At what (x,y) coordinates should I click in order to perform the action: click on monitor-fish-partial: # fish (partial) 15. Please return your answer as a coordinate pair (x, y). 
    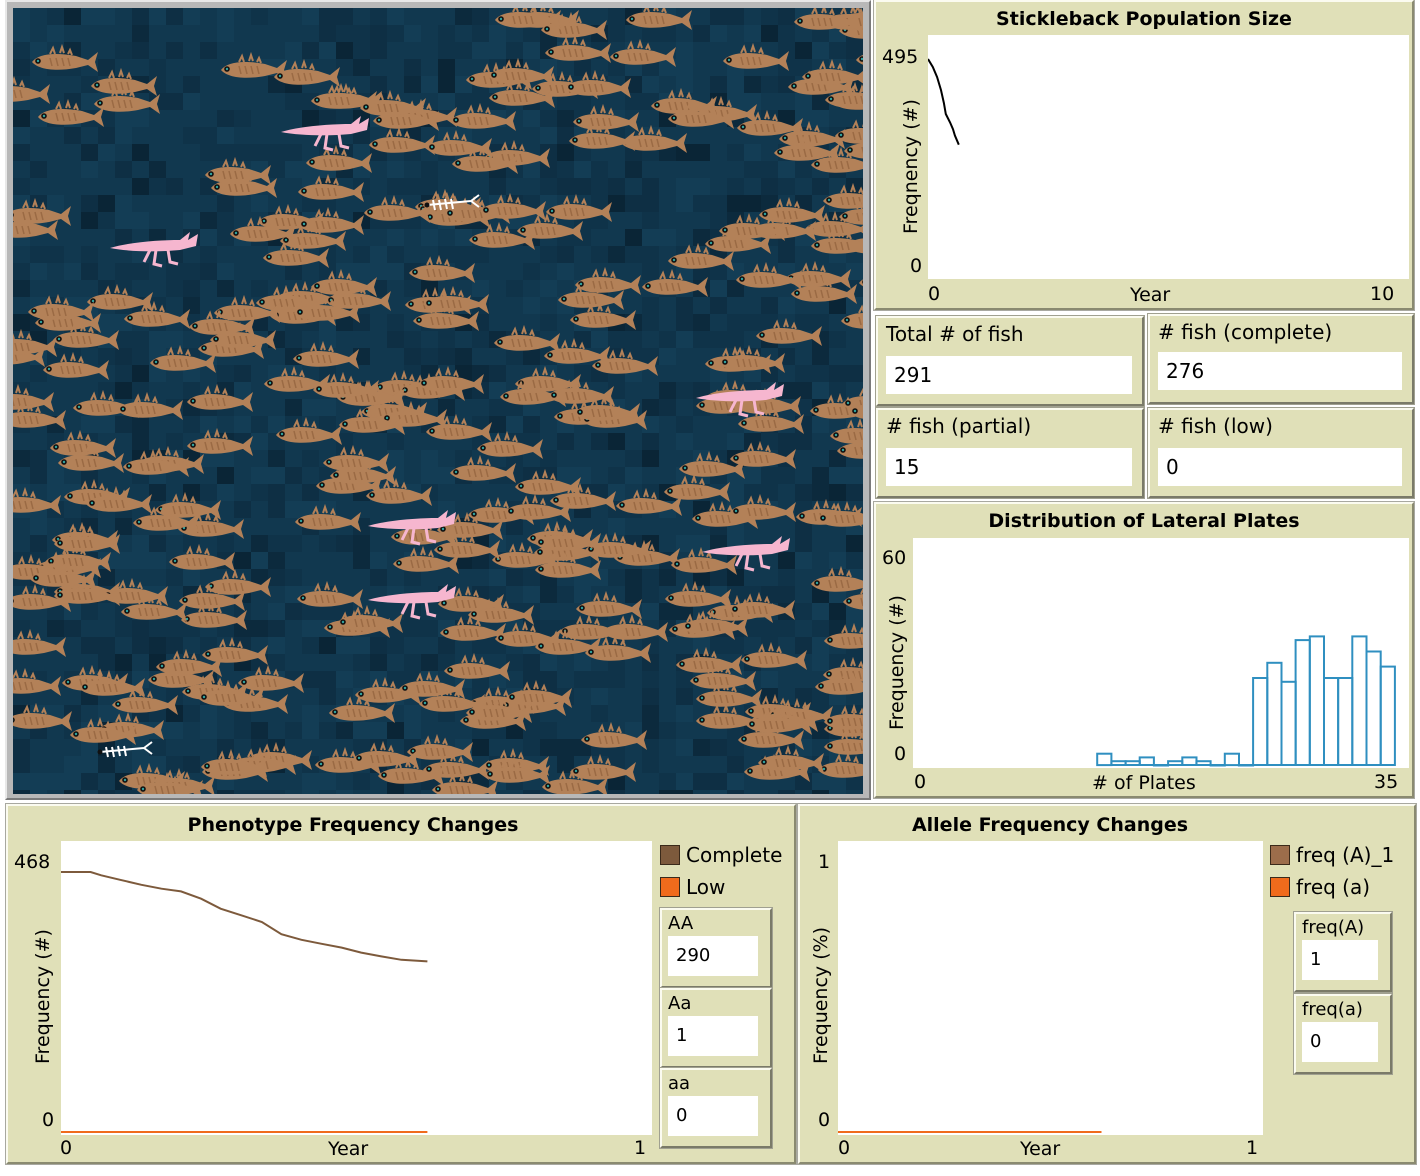
    Looking at the image, I should click on (1010, 453).